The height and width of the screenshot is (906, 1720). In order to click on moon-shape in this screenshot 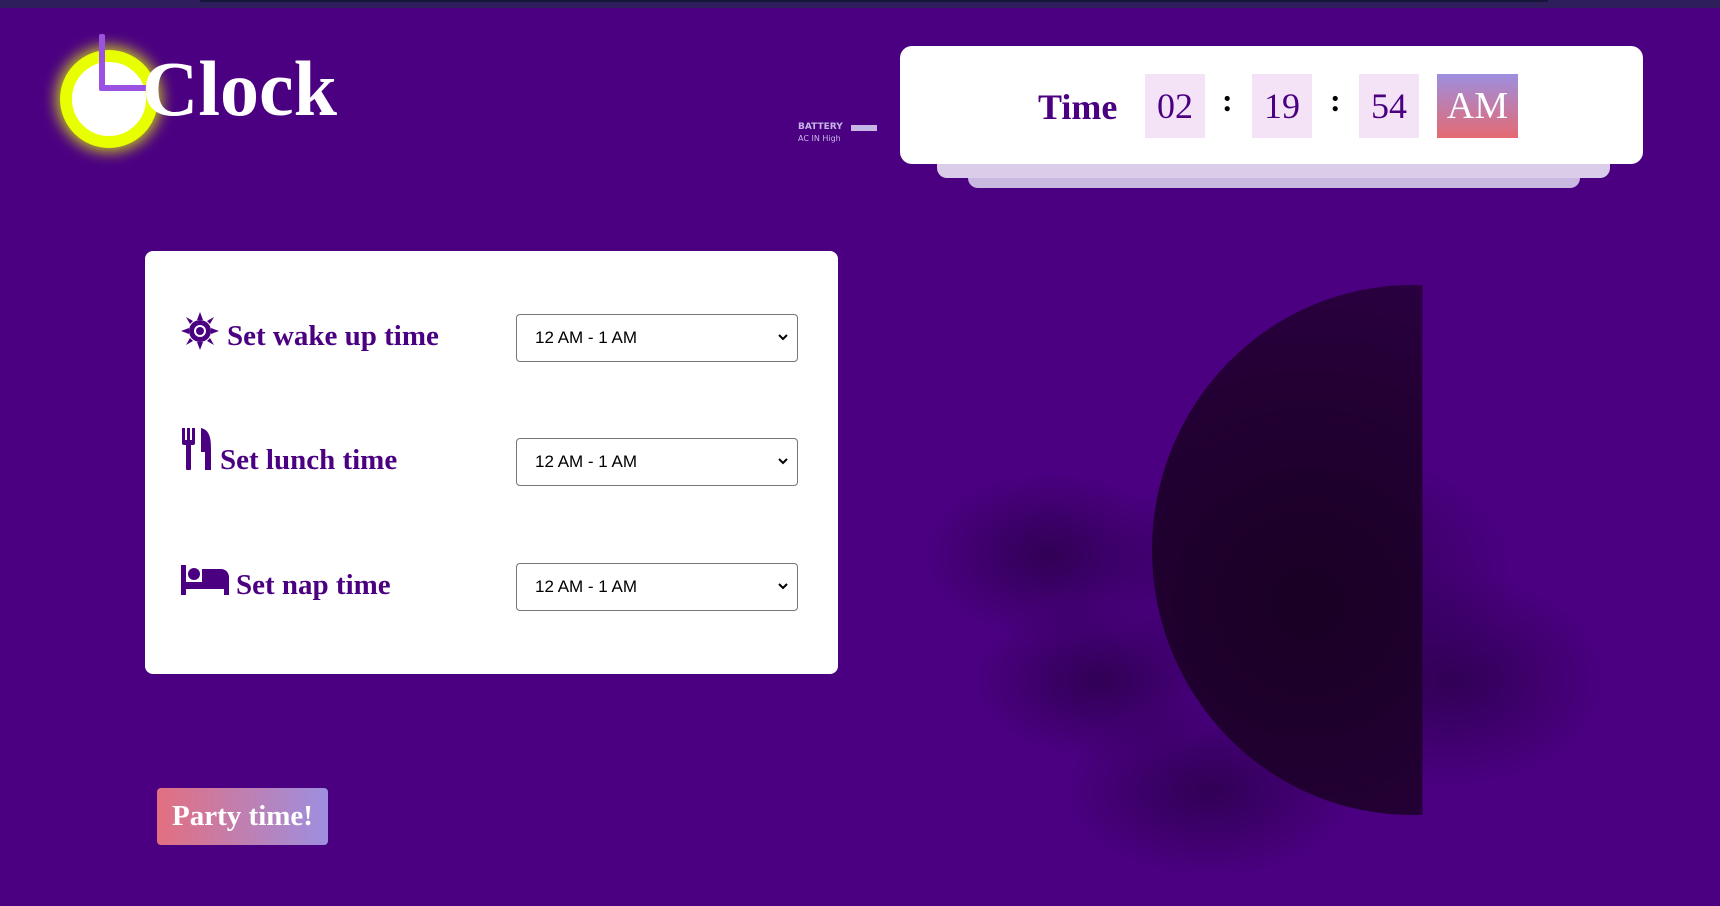, I will do `click(1287, 550)`.